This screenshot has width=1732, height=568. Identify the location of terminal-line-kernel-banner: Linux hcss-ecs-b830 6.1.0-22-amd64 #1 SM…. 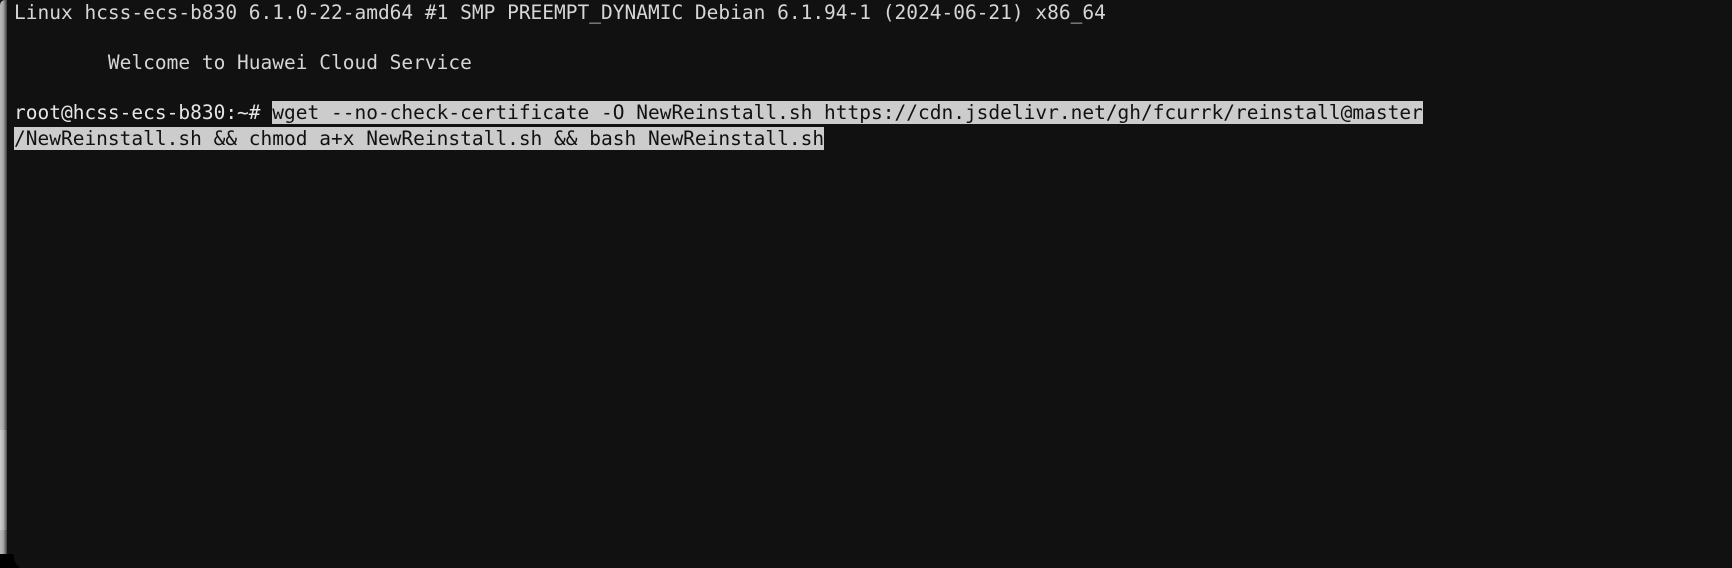
(560, 13).